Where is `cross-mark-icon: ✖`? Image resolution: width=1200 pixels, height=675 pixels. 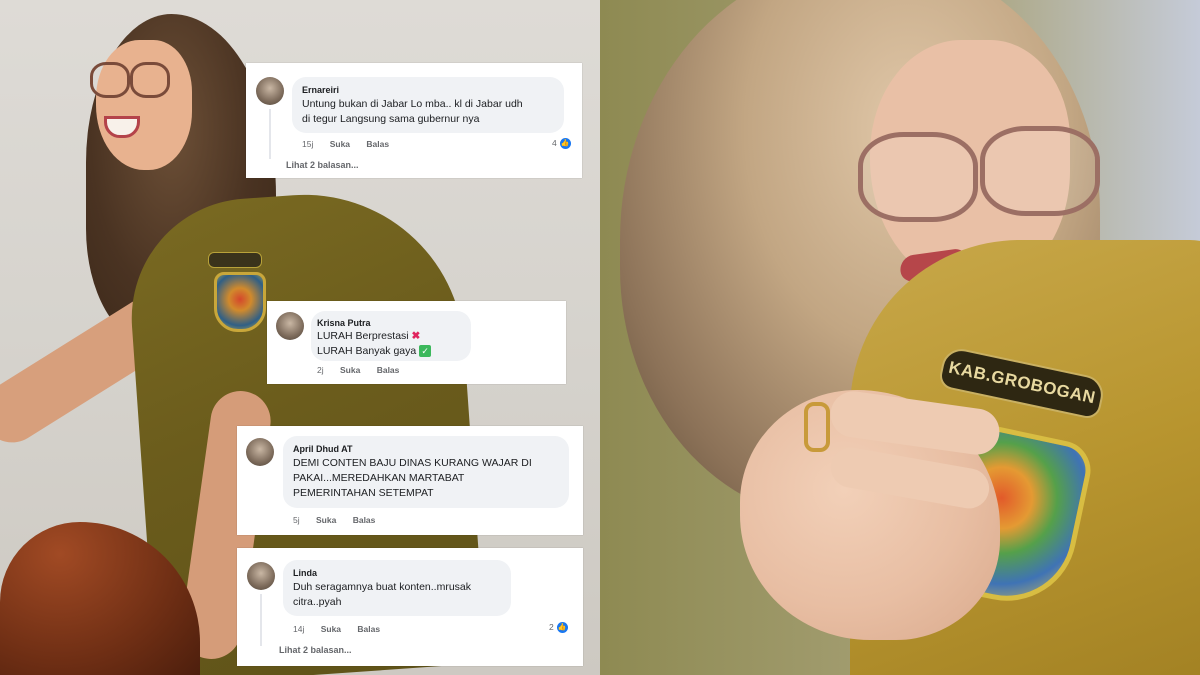
cross-mark-icon: ✖ is located at coordinates (416, 336).